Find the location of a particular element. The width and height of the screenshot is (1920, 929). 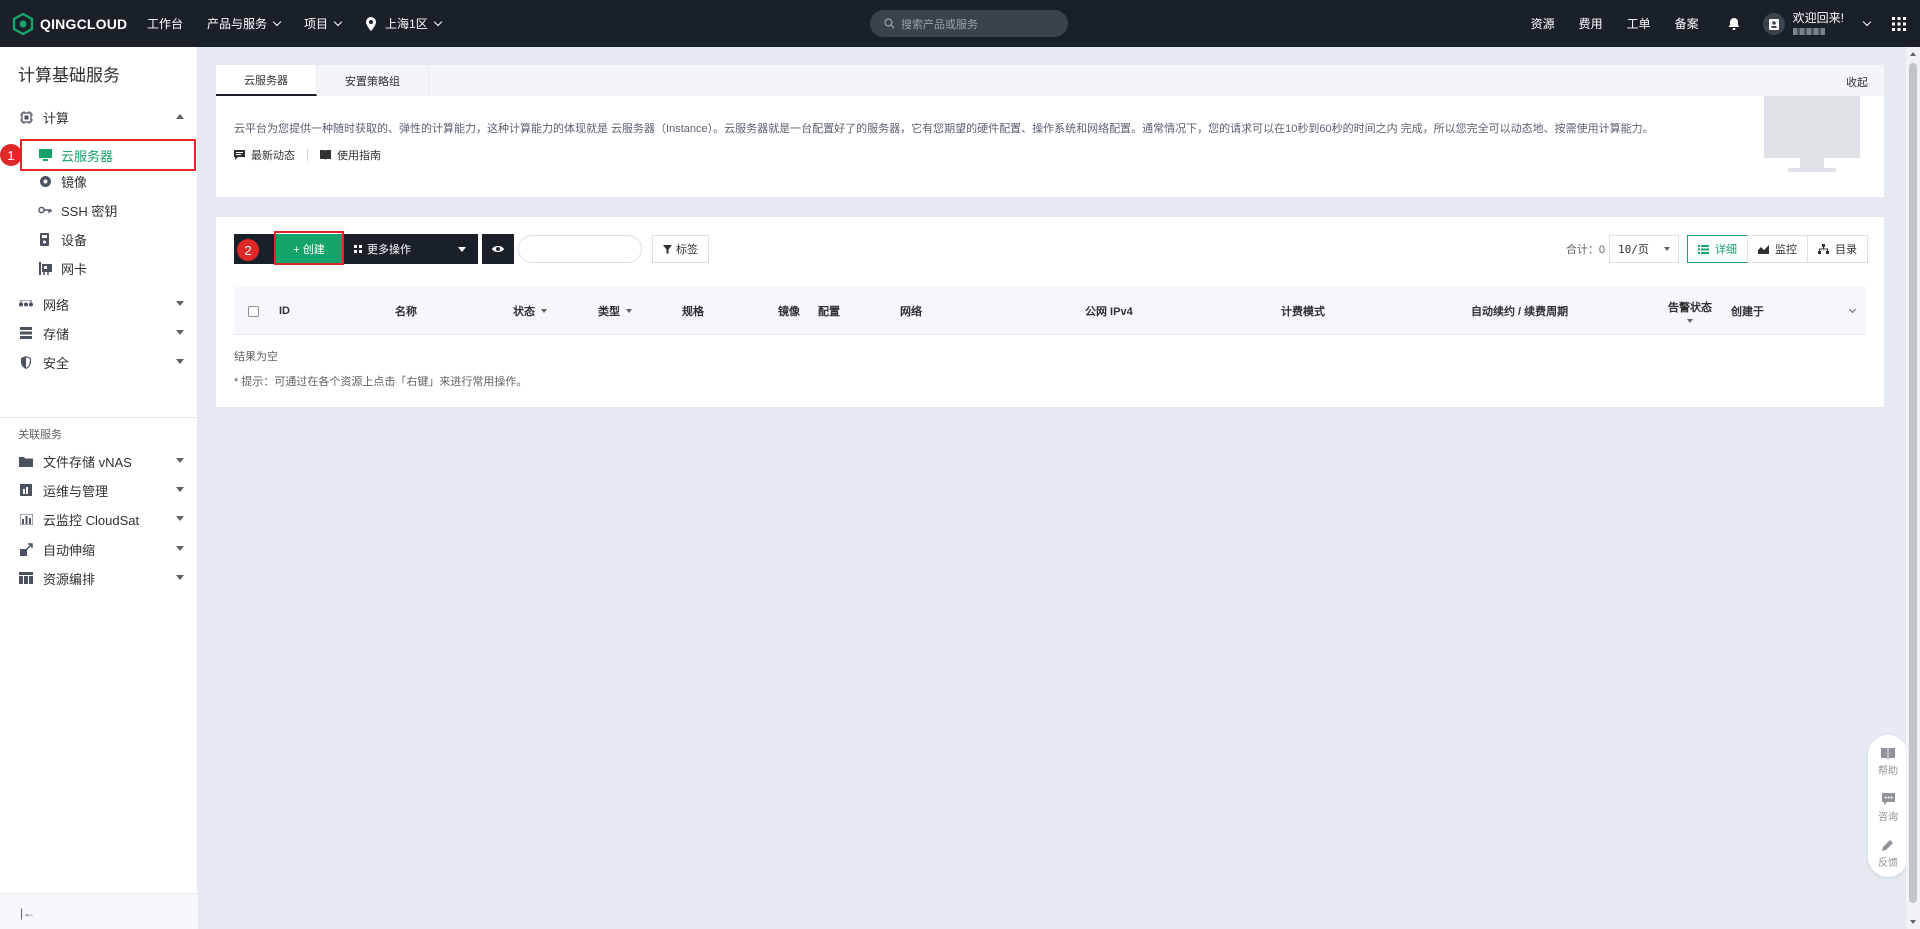

link-separator is located at coordinates (307, 155).